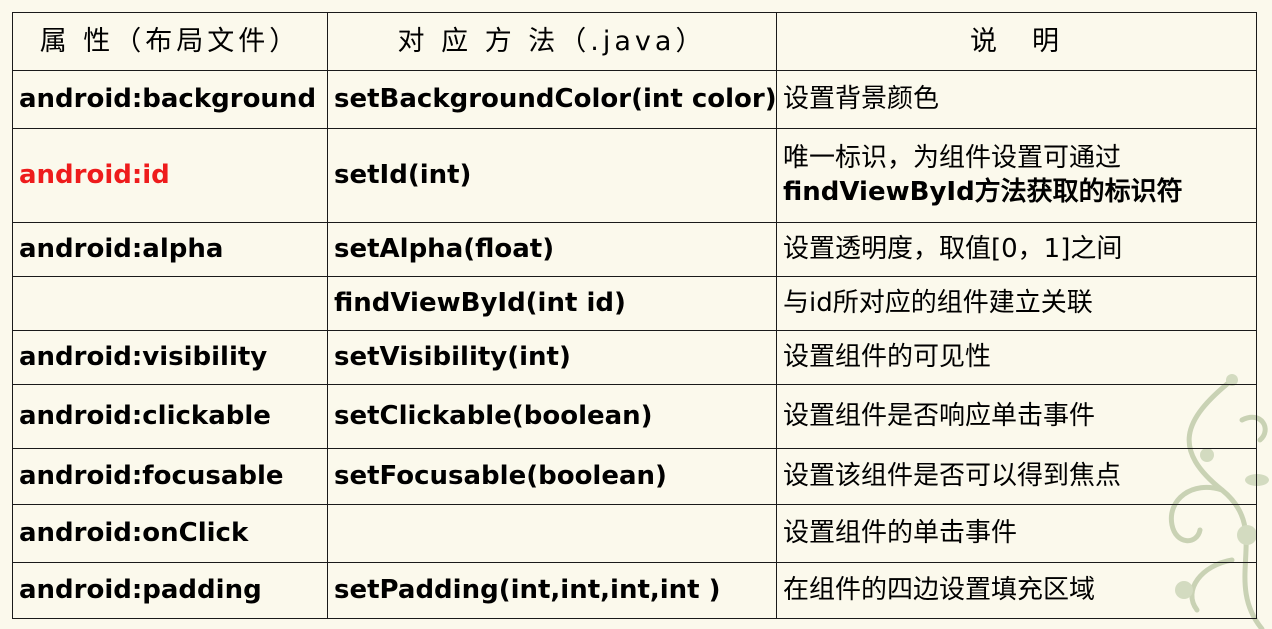  Describe the element at coordinates (552, 303) in the screenshot. I see `method-cell: findViewById(int id)` at that location.